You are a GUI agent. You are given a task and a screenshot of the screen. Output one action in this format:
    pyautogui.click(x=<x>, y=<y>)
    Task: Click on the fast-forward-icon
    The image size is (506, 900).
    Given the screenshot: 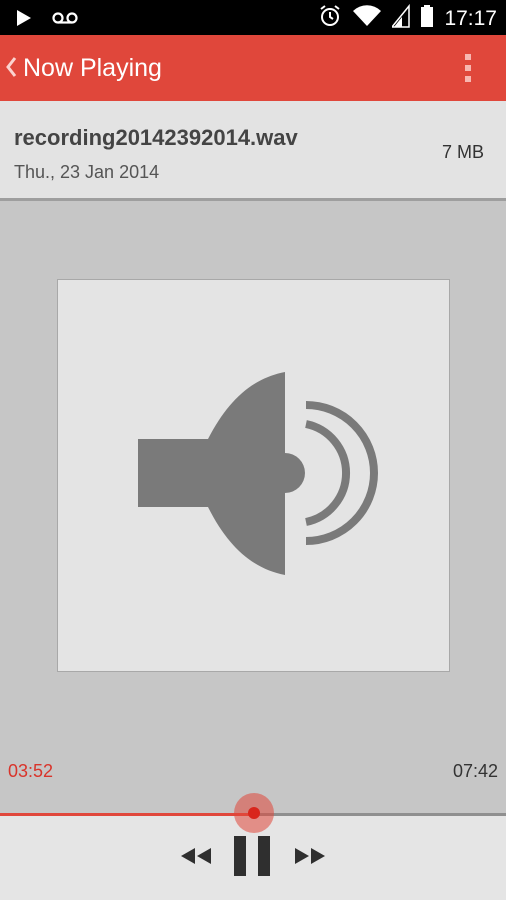 What is the action you would take?
    pyautogui.click(x=310, y=856)
    